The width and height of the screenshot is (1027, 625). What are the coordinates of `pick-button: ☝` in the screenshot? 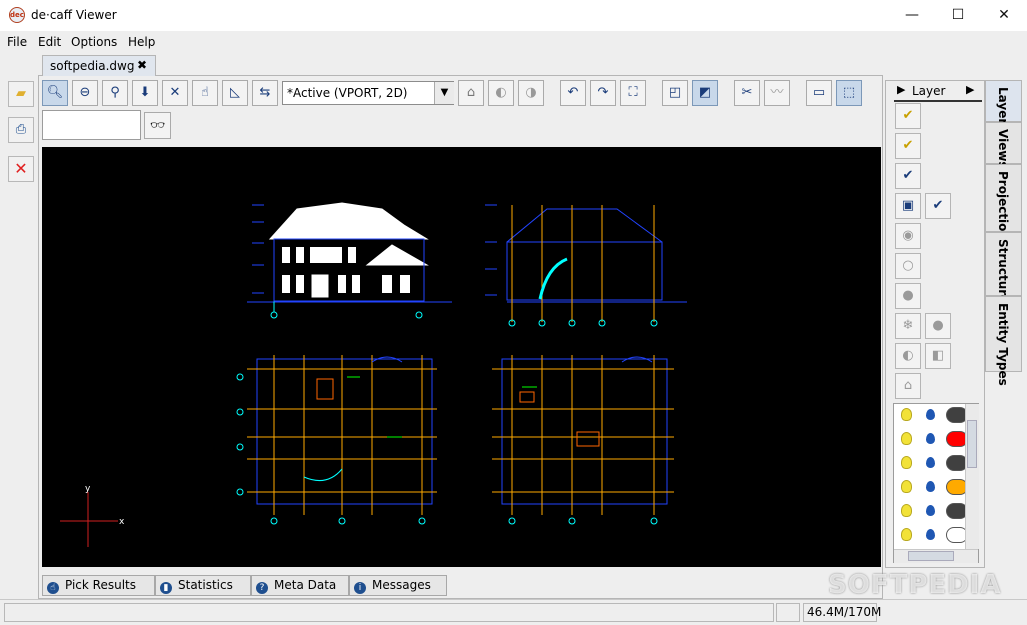 It's located at (205, 93).